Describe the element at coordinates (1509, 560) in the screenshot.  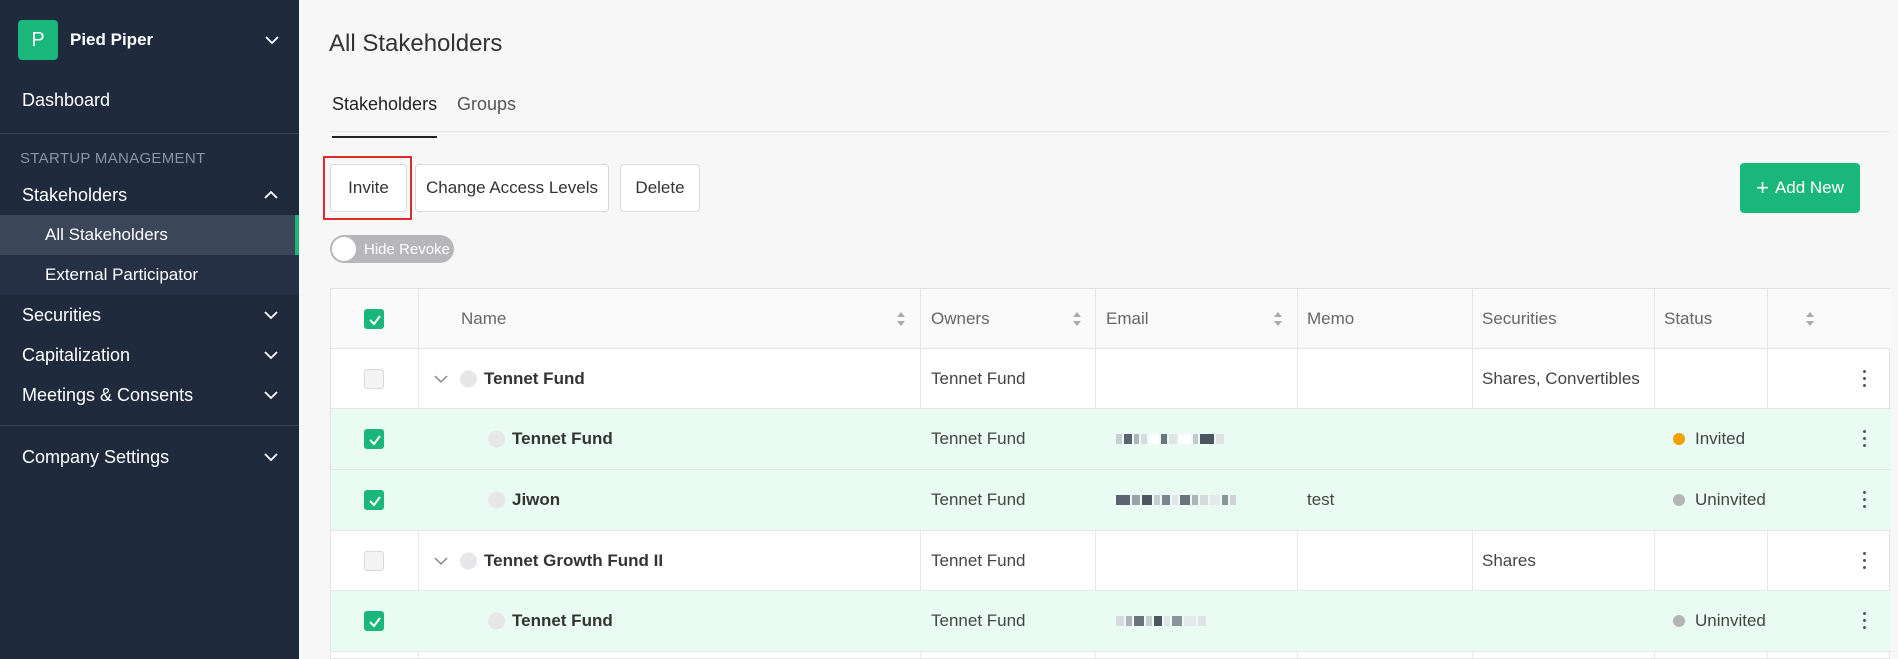
I see `cell-securities: Shares` at that location.